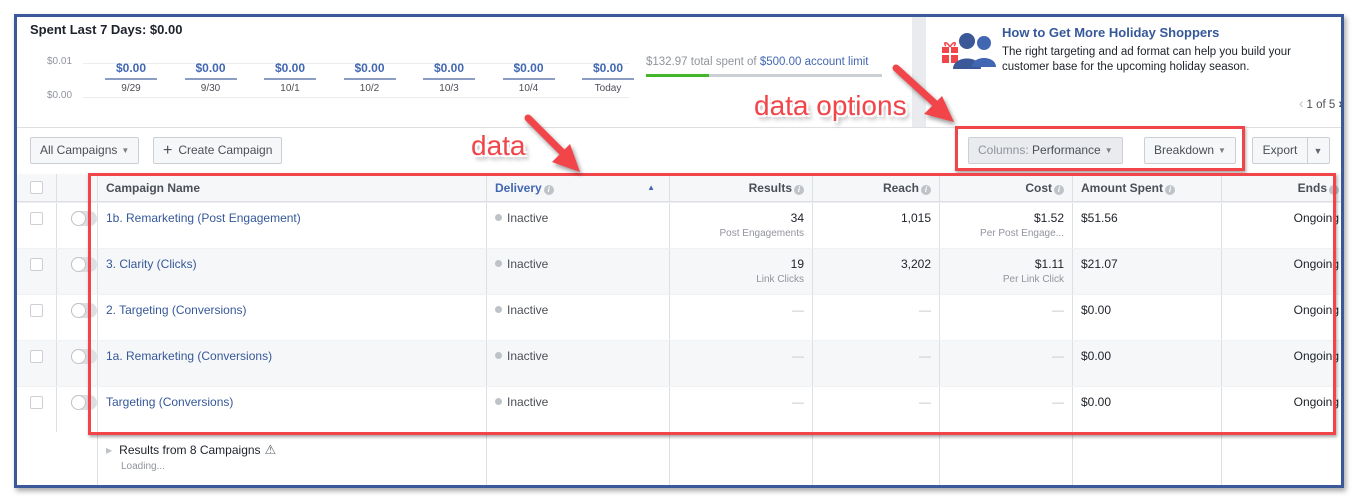  Describe the element at coordinates (1339, 103) in the screenshot. I see `chevron-right-icon: ›` at that location.